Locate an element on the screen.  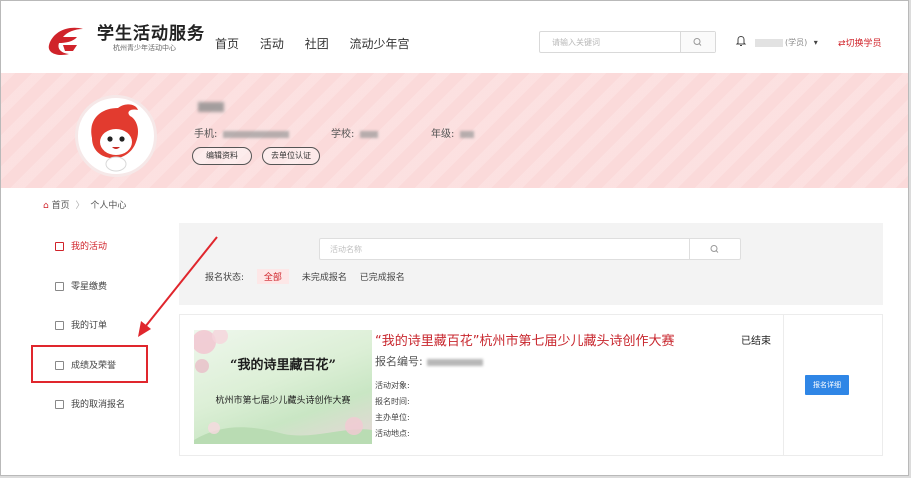
avatar is located at coordinates (116, 136).